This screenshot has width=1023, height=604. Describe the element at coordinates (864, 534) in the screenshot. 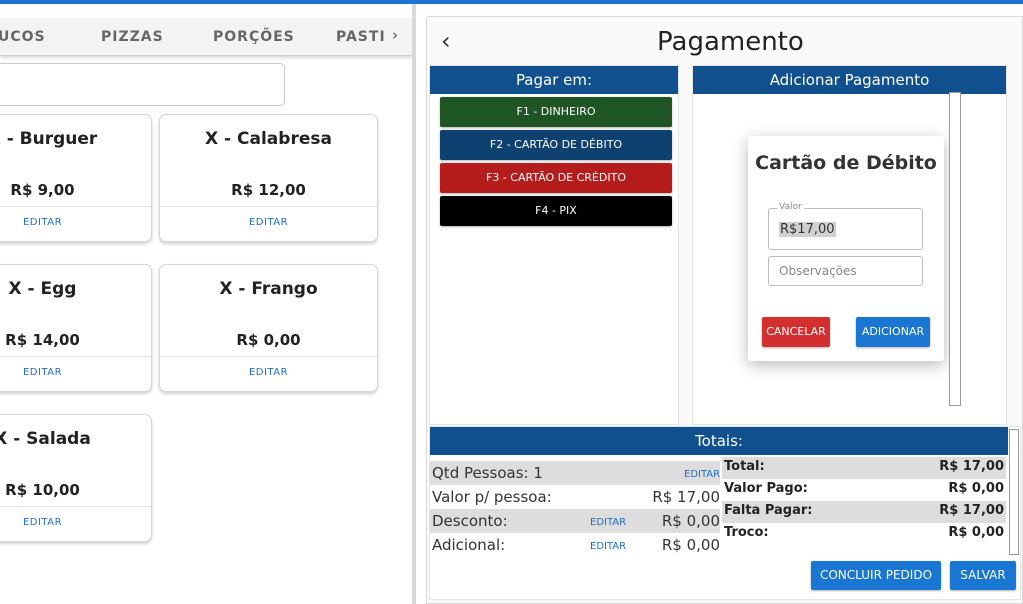

I see `summary-change-row: Troco: R$ 0,00` at that location.